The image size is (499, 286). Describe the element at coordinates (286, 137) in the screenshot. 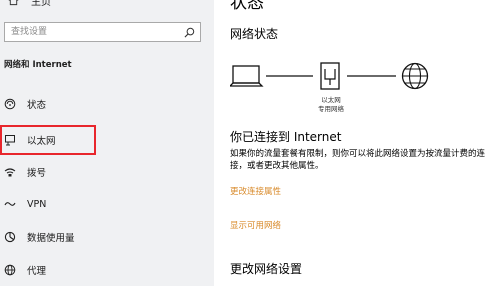

I see `connected-heading: 你已连接到 Internet` at that location.